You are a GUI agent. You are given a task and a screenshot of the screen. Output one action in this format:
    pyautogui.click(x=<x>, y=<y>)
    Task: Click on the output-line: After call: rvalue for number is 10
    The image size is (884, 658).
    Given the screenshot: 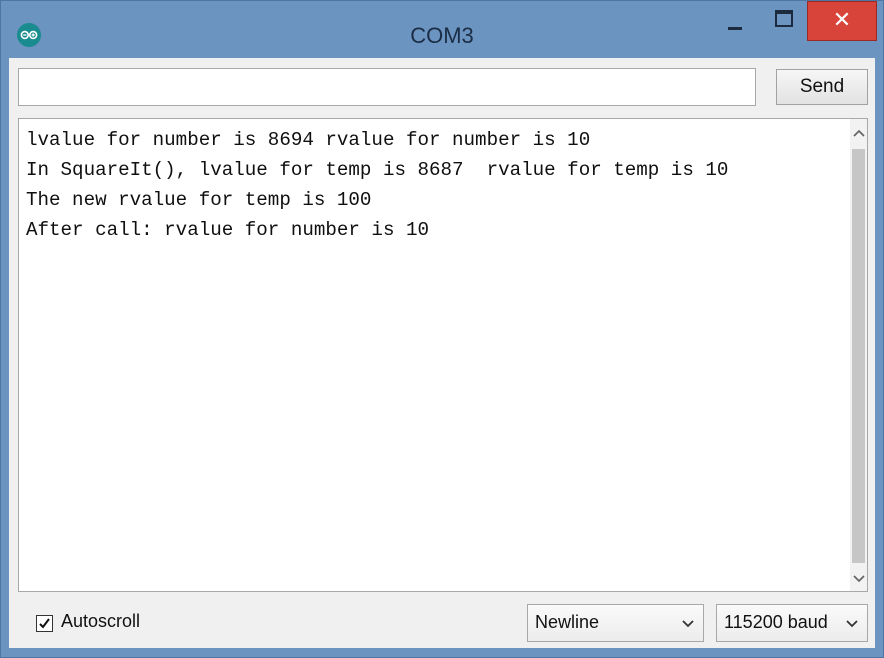 What is the action you would take?
    pyautogui.click(x=228, y=230)
    